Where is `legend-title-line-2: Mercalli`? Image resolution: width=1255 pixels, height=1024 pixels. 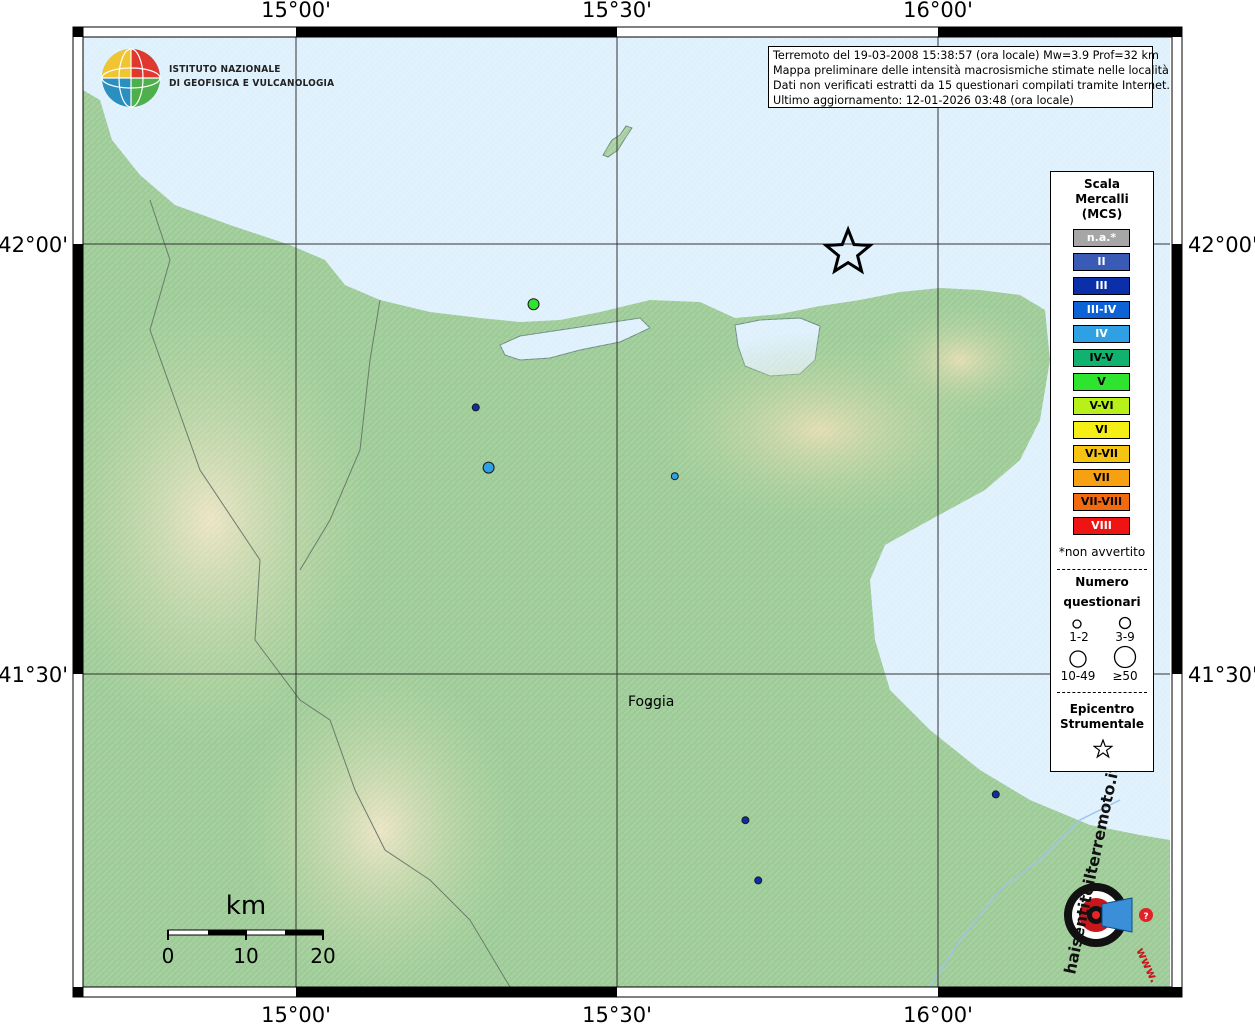 legend-title-line-2: Mercalli is located at coordinates (1102, 199).